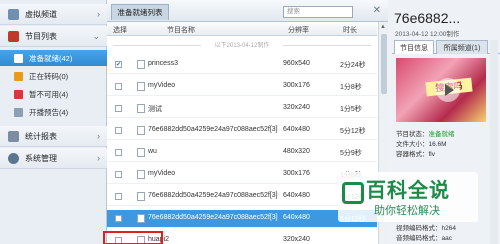  What do you see at coordinates (163, 63) in the screenshot?
I see `row-name: princess3` at bounding box center [163, 63].